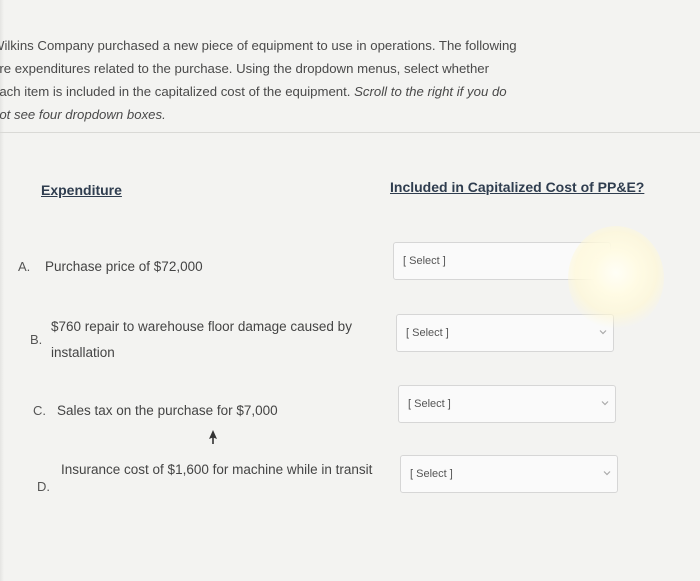 The width and height of the screenshot is (700, 581). Describe the element at coordinates (502, 261) in the screenshot. I see `row-a-select: [ Select ]` at that location.